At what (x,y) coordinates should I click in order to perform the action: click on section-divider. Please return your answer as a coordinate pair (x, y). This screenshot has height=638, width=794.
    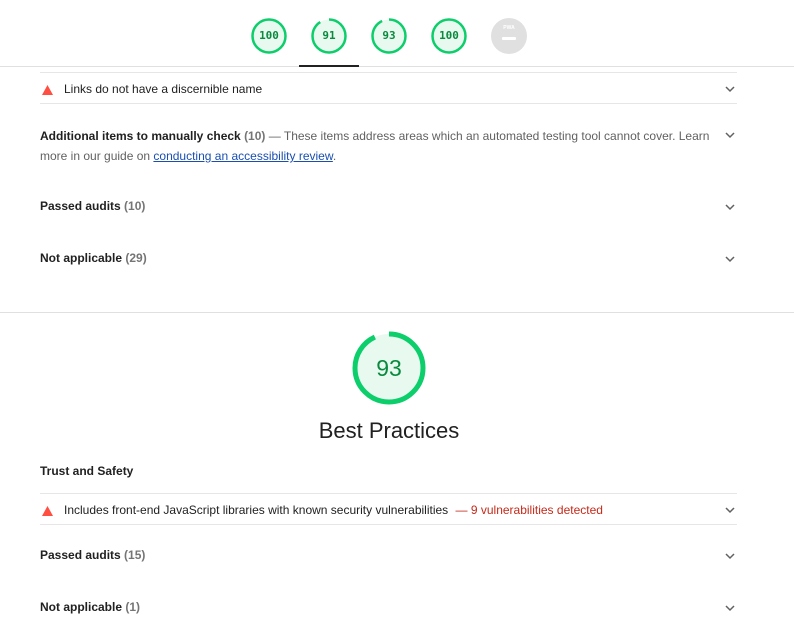
    Looking at the image, I should click on (397, 312).